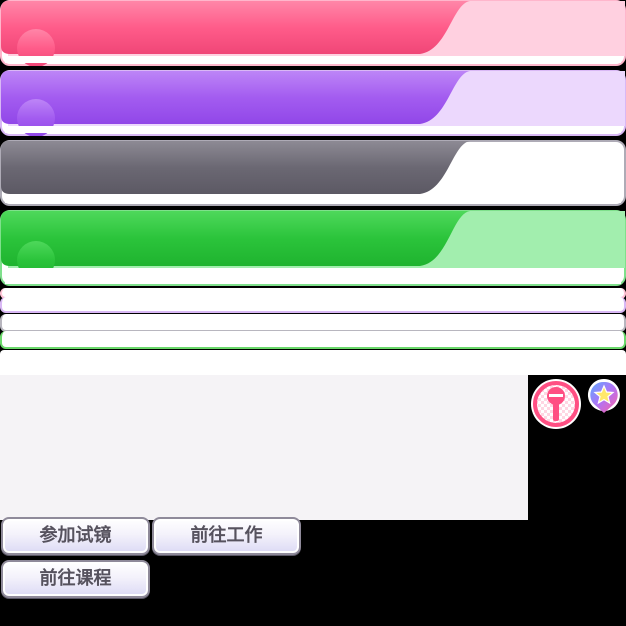  Describe the element at coordinates (75, 579) in the screenshot. I see `go-to-lesson-button: 前往课程` at that location.